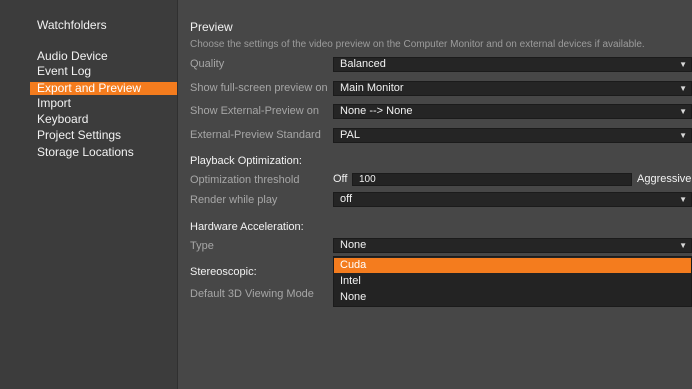 The height and width of the screenshot is (389, 692). I want to click on fullscreen-dropdown: Main Monitor ▼, so click(512, 88).